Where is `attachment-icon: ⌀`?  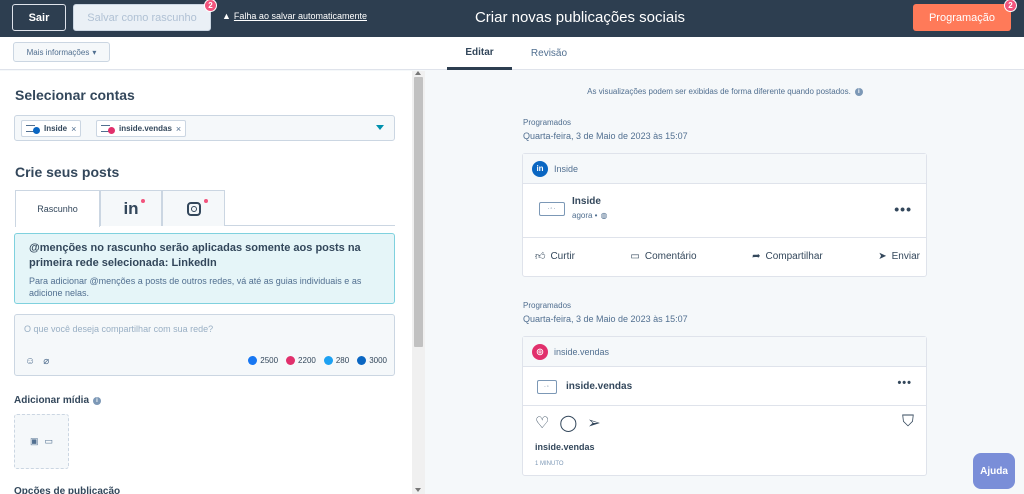
attachment-icon: ⌀ is located at coordinates (46, 361).